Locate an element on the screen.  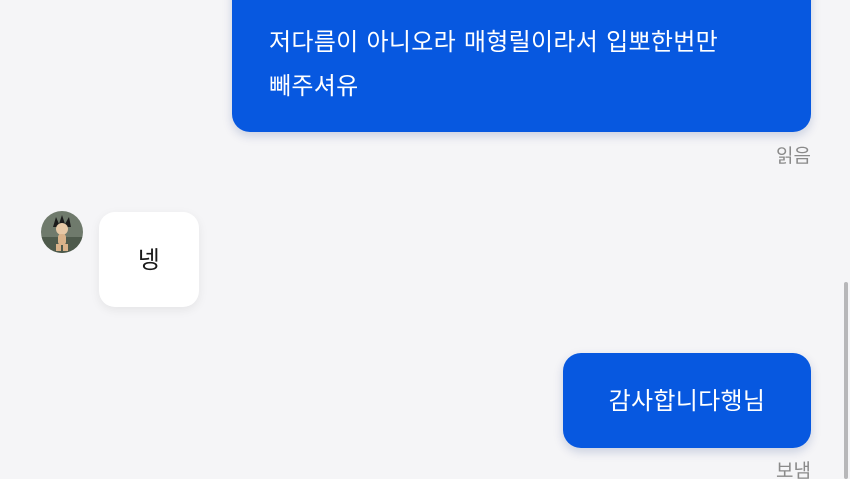
profile-avatar-icon is located at coordinates (62, 232).